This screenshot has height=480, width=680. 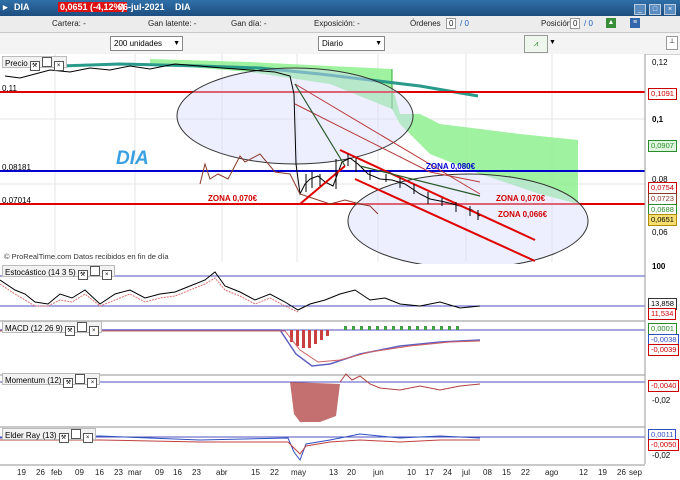 I want to click on posicion-label: Posición:, so click(x=557, y=23).